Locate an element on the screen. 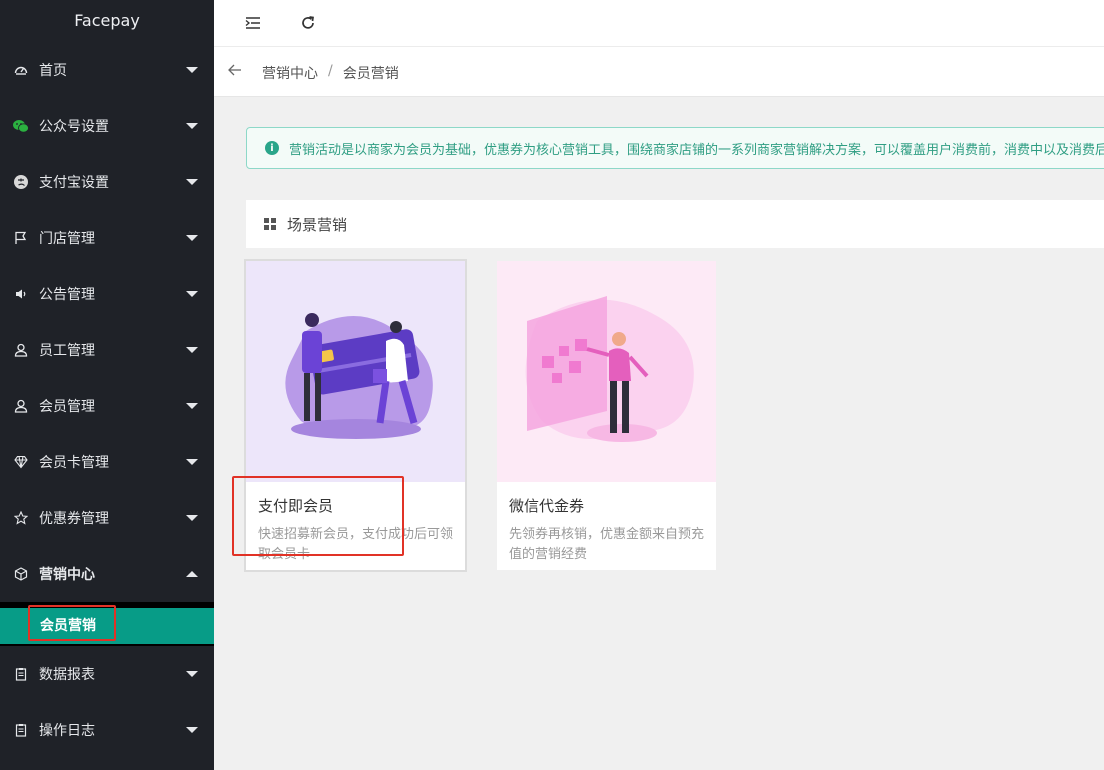 The height and width of the screenshot is (770, 1104). breadcrumb: 营销中心 / 会员营销 is located at coordinates (330, 73).